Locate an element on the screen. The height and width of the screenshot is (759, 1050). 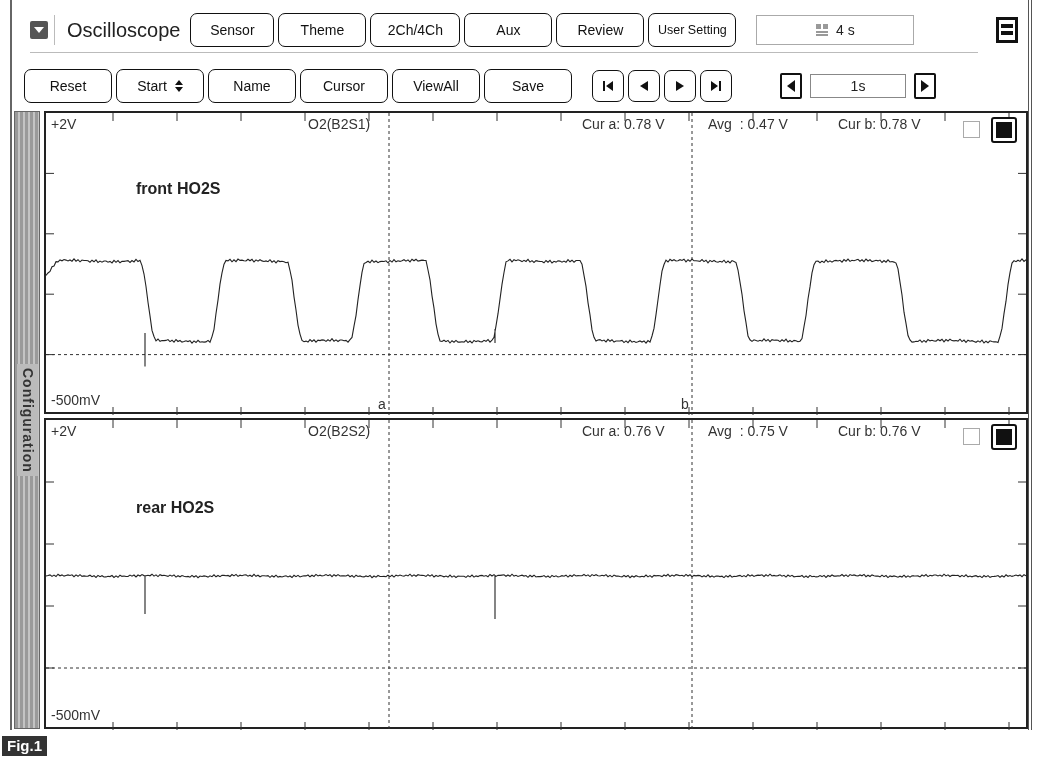
channel-name: O2(B2S2) is located at coordinates (339, 431).